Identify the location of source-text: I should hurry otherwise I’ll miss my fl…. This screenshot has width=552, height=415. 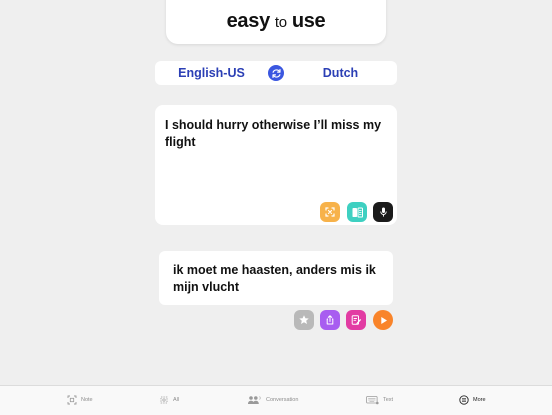
(277, 133).